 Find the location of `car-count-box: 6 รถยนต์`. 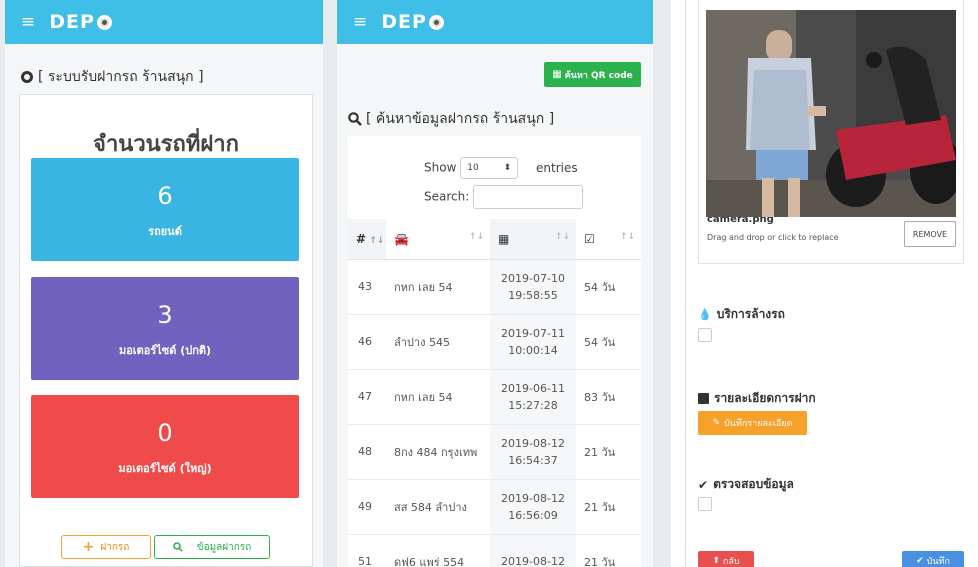

car-count-box: 6 รถยนต์ is located at coordinates (165, 209).